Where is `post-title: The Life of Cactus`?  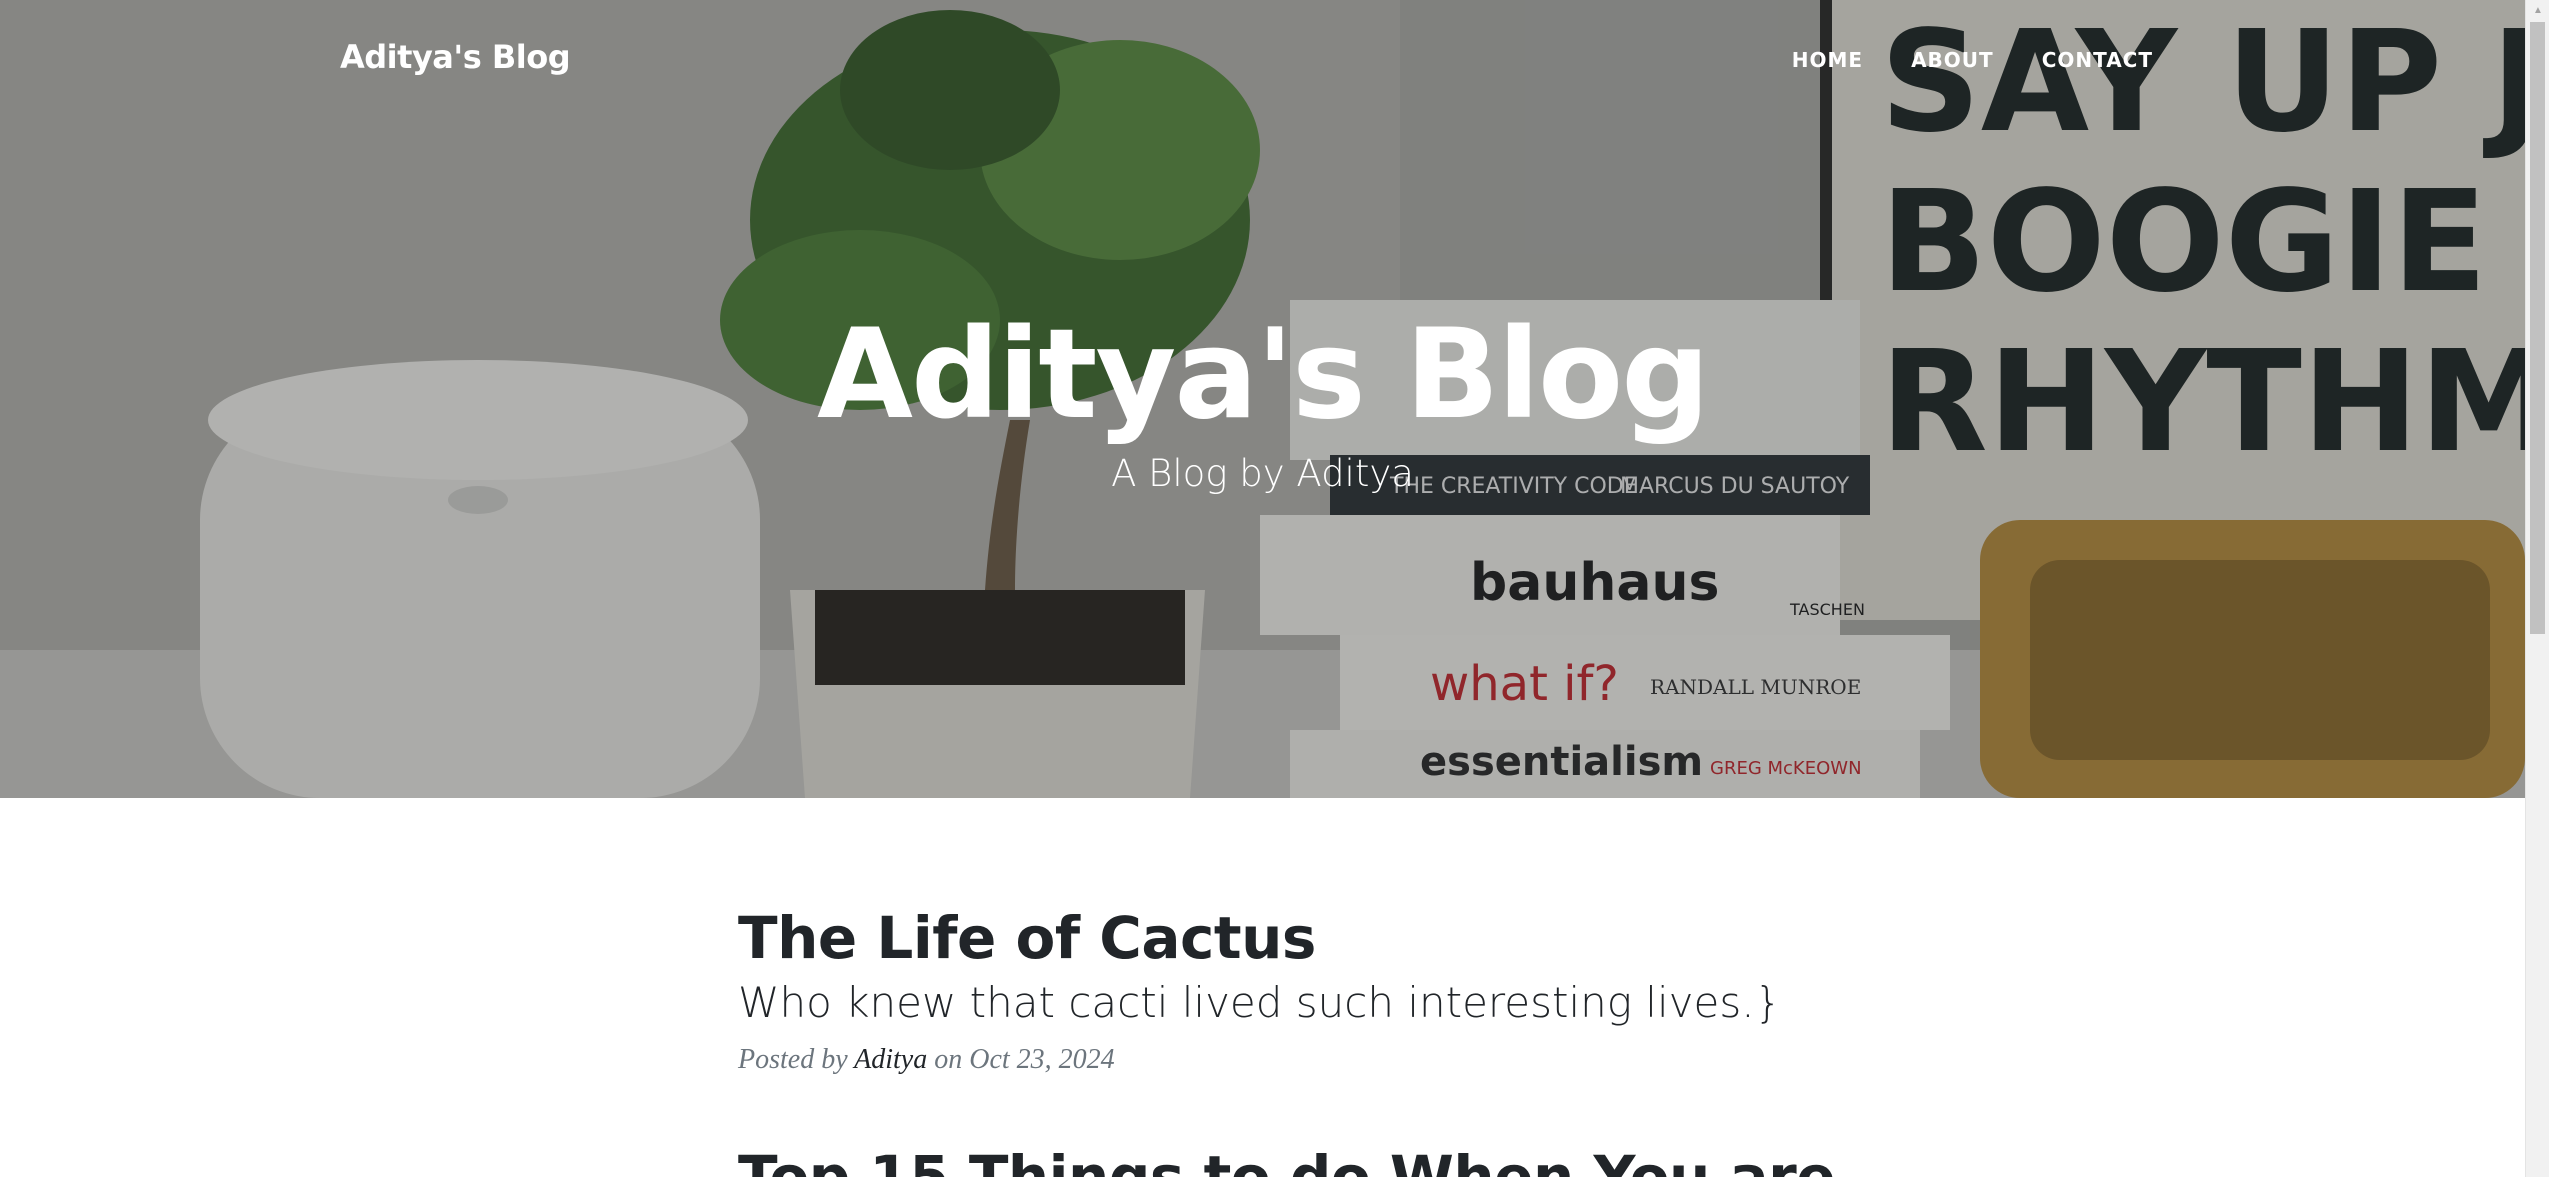
post-title: The Life of Cactus is located at coordinates (1263, 938).